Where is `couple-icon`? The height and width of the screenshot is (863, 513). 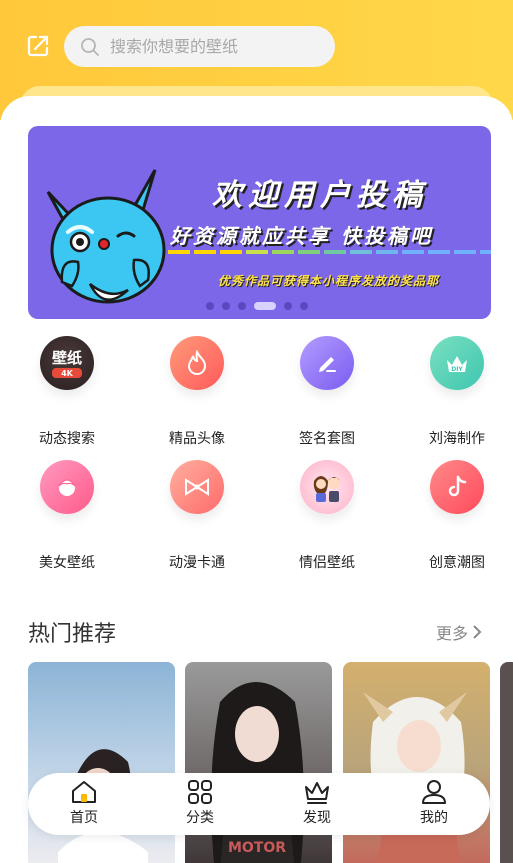
couple-icon is located at coordinates (327, 487).